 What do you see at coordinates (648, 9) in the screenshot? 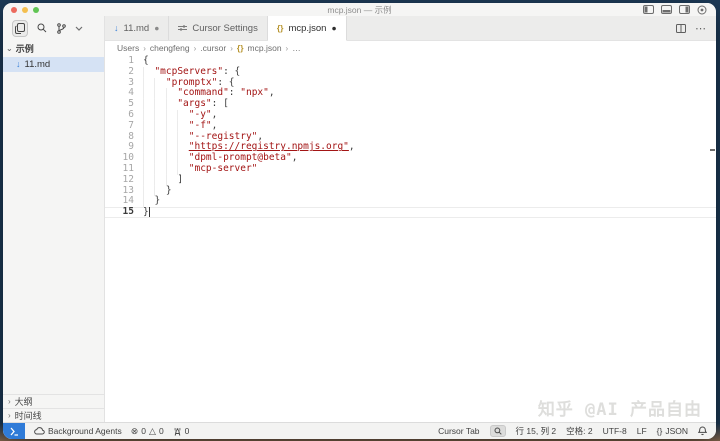
I see `toggle-left-sidebar-icon` at bounding box center [648, 9].